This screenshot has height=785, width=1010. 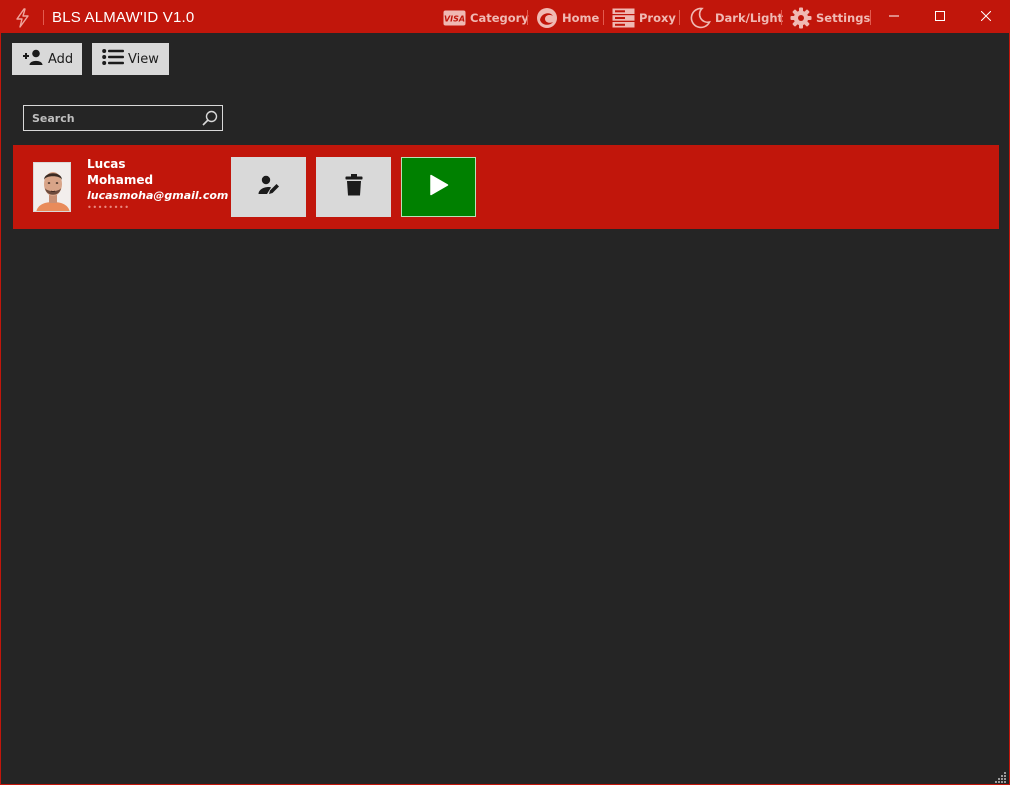 What do you see at coordinates (158, 195) in the screenshot?
I see `user-email: lucasmoha@gmail.com` at bounding box center [158, 195].